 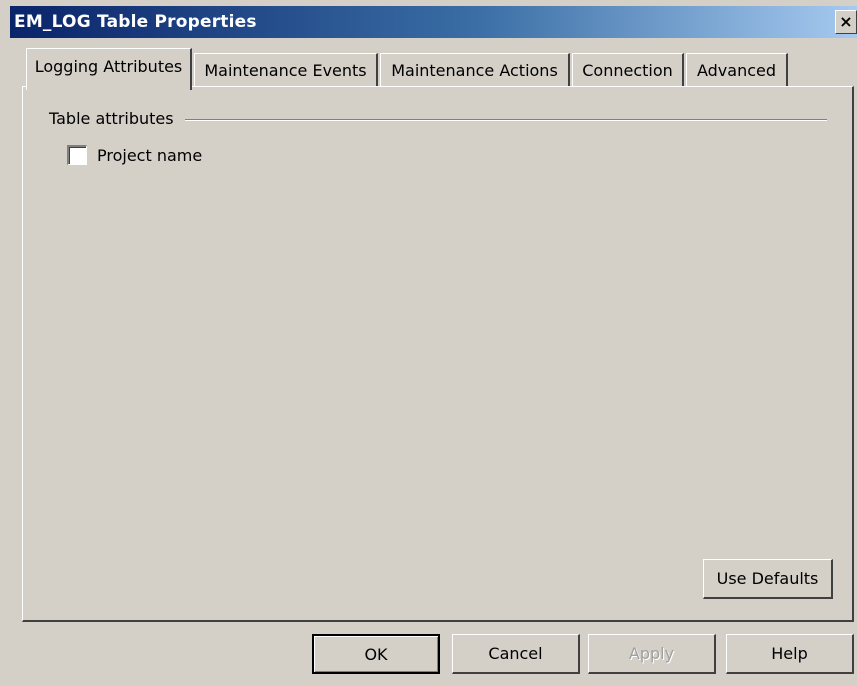 I want to click on button-label: Cancel, so click(x=515, y=653).